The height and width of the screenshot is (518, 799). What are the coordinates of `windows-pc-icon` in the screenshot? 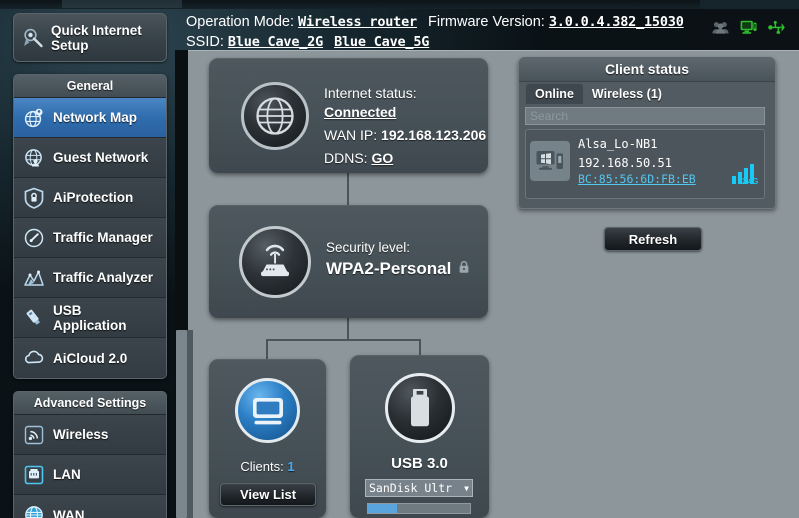 It's located at (550, 161).